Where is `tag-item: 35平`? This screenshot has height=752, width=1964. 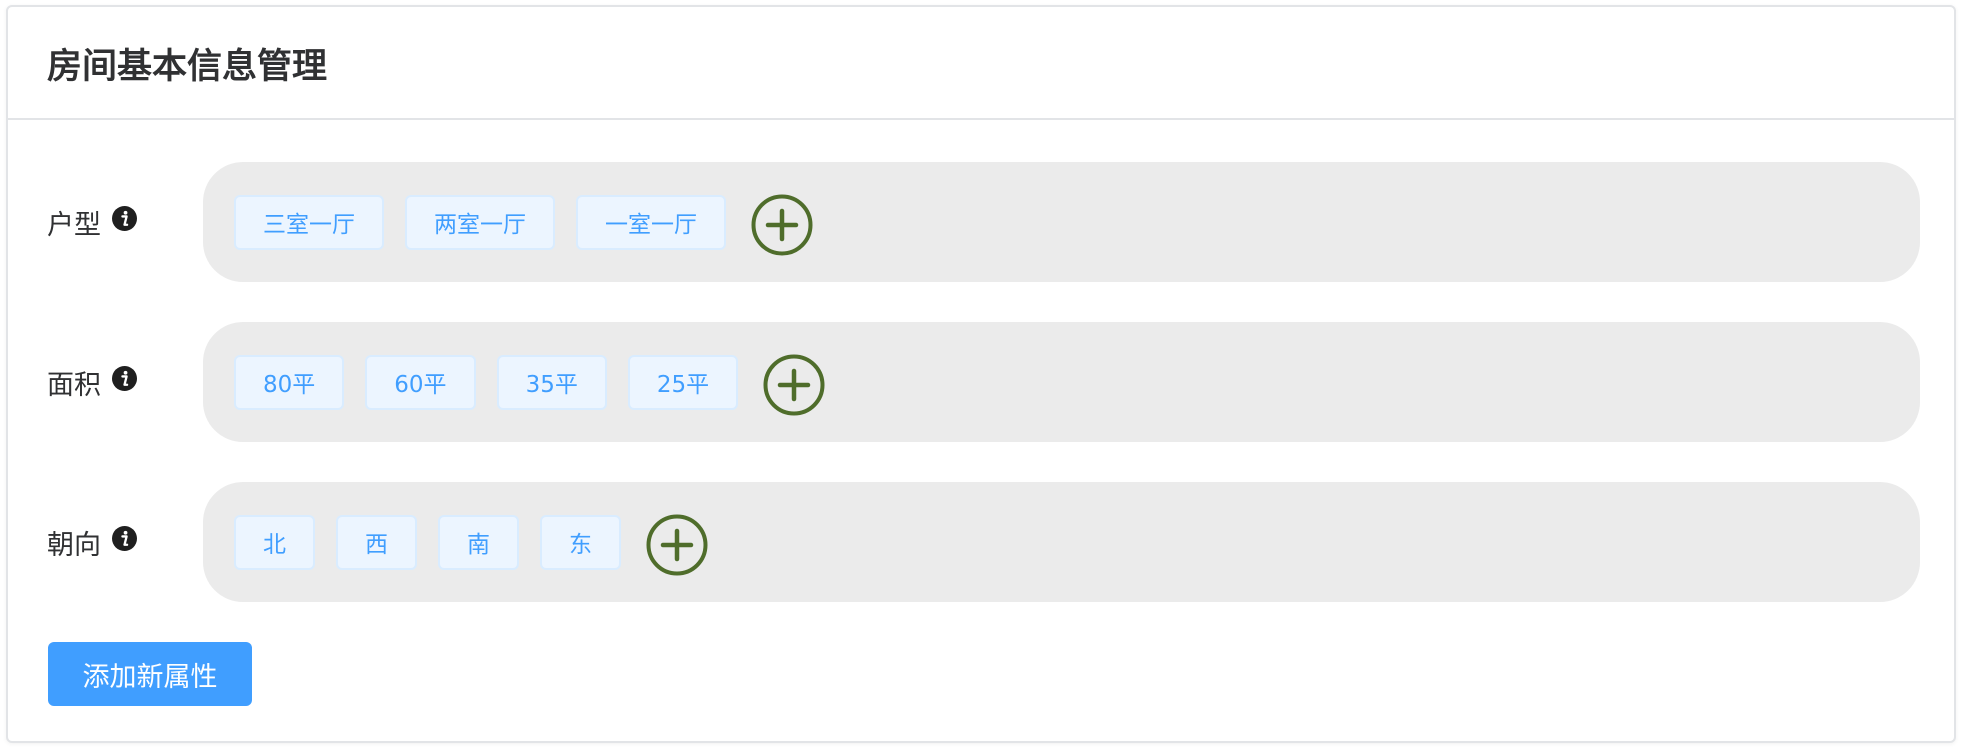 tag-item: 35平 is located at coordinates (551, 382).